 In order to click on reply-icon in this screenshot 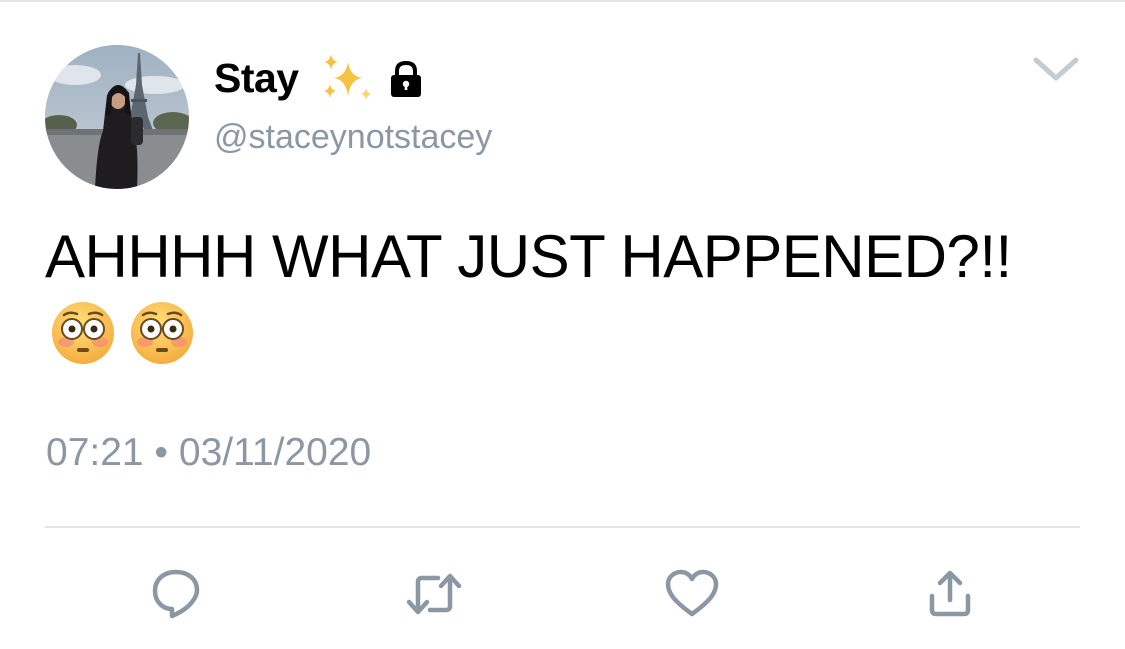, I will do `click(176, 594)`.